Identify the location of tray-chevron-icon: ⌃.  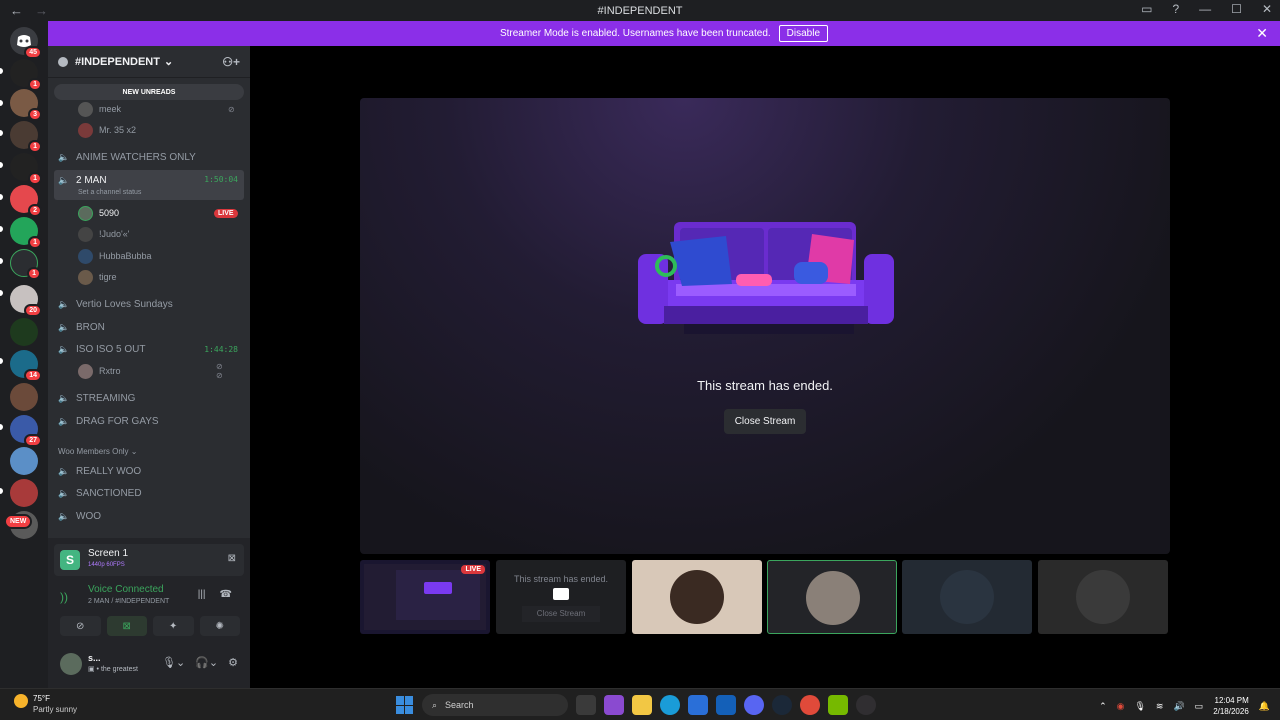
(1103, 706).